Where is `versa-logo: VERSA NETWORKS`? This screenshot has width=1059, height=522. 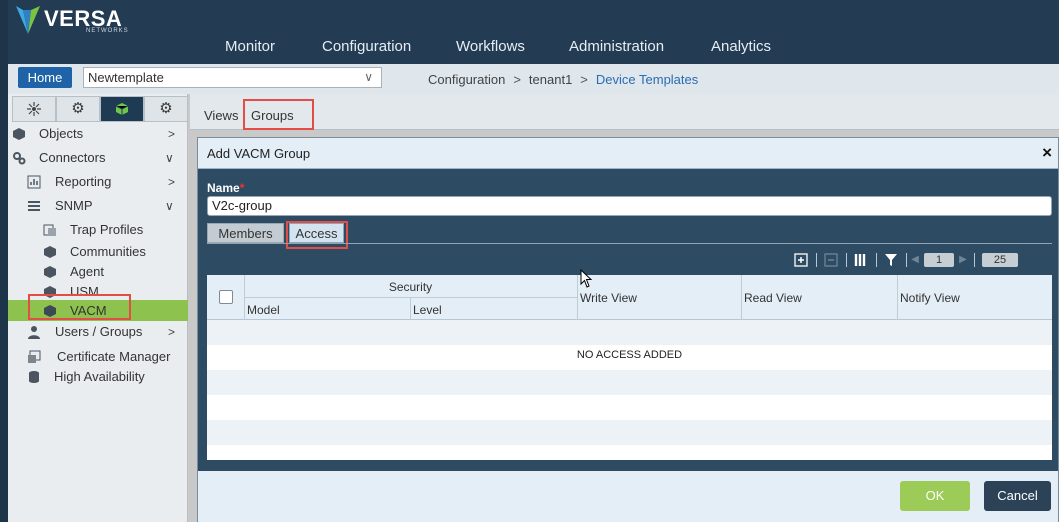
versa-logo: VERSA NETWORKS is located at coordinates (71, 22).